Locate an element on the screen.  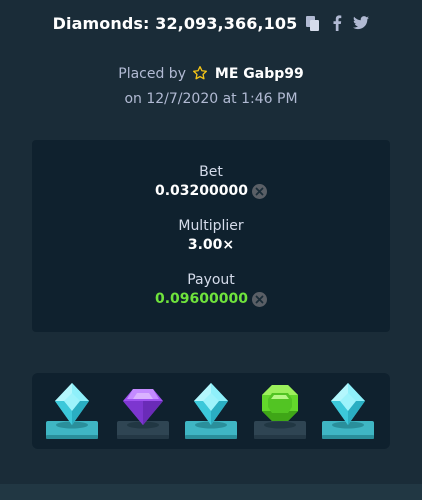
username-link: ME Gabp99 is located at coordinates (259, 74).